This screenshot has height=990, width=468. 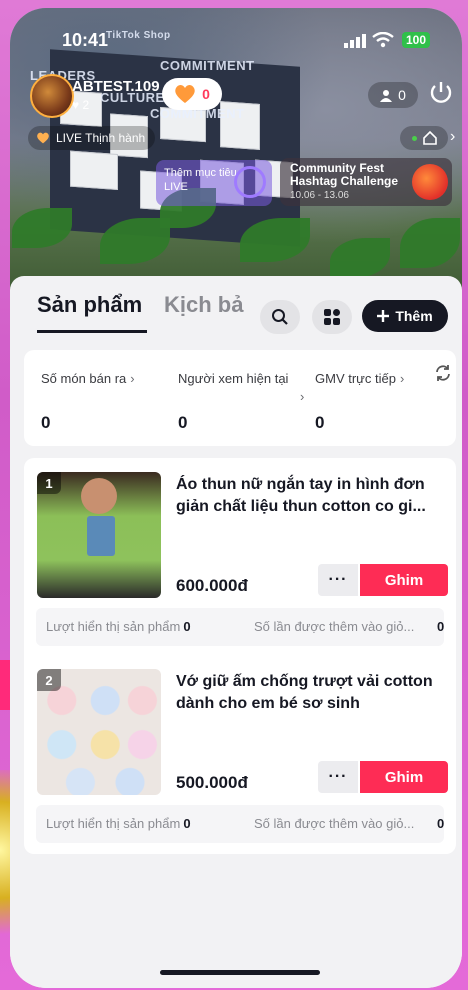 What do you see at coordinates (250, 182) in the screenshot?
I see `goal-ring-icon` at bounding box center [250, 182].